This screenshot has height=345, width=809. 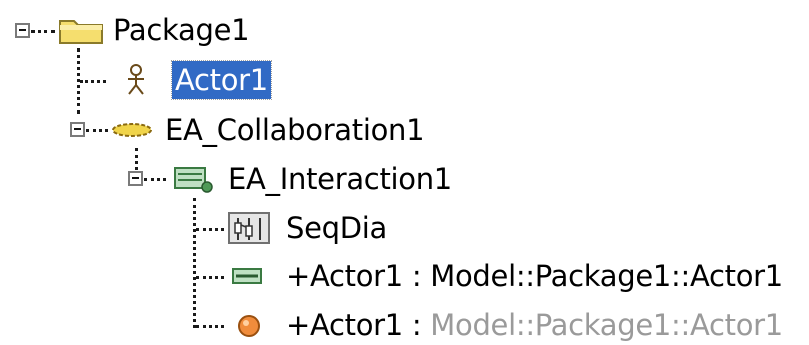 I want to click on tree-node-label: SeqDia, so click(x=337, y=228).